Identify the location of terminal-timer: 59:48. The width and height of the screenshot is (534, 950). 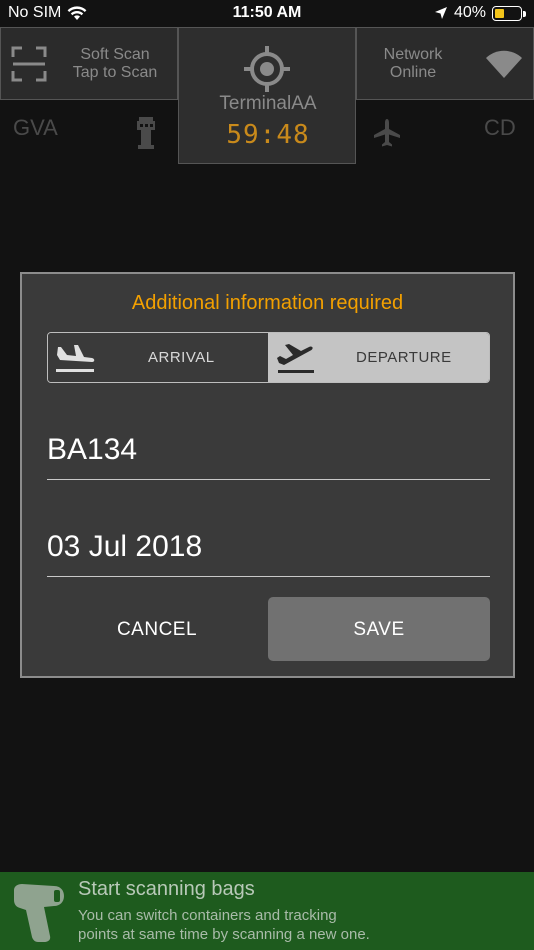
(268, 135).